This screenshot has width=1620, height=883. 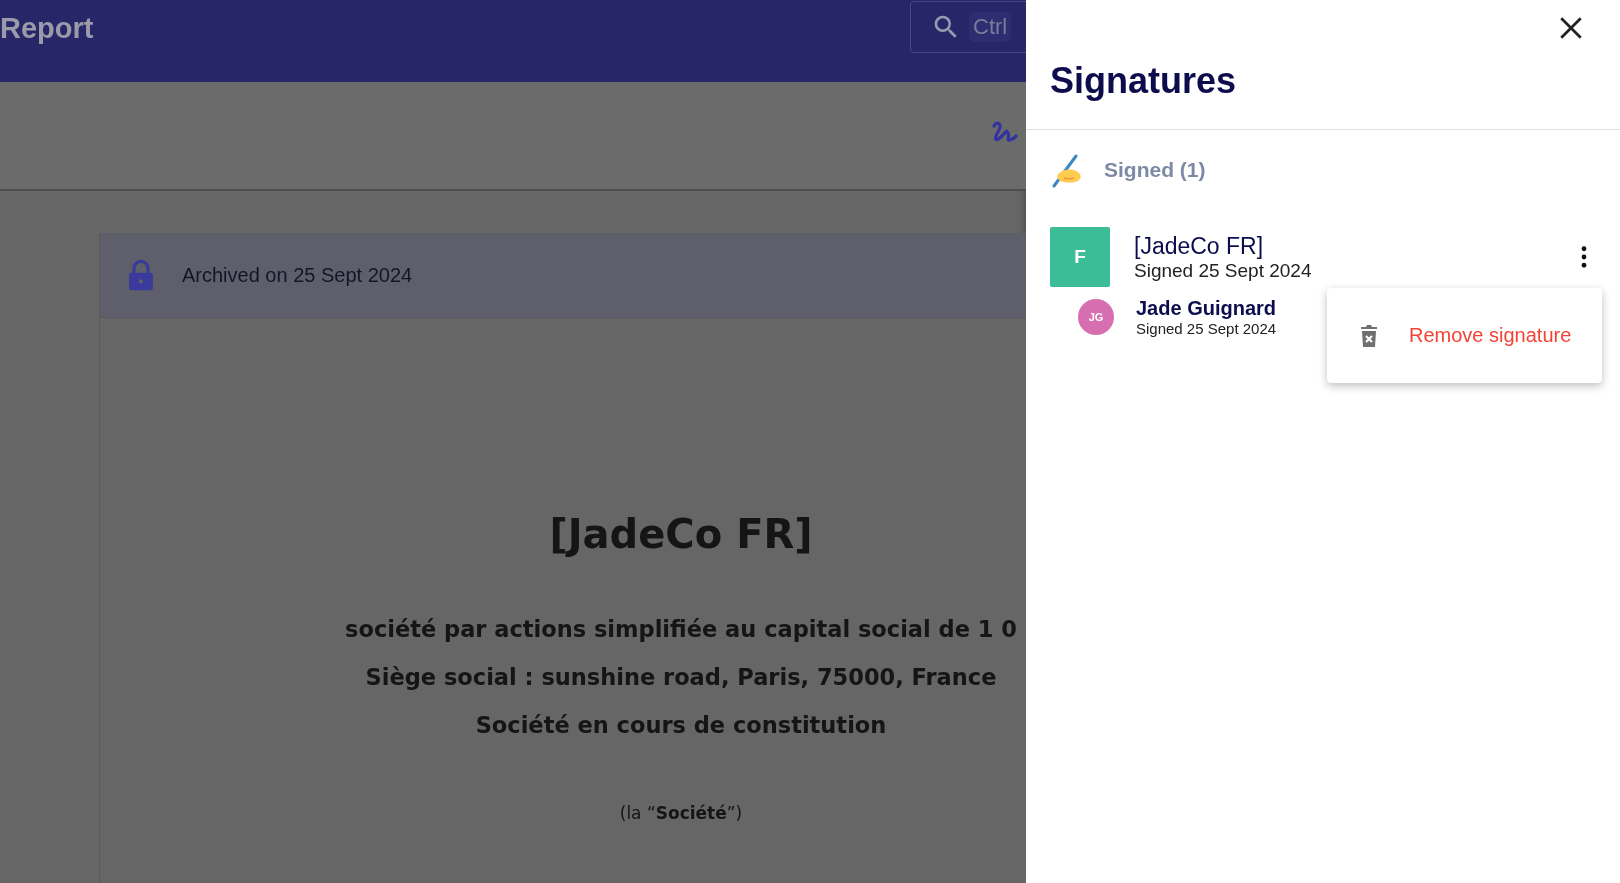 What do you see at coordinates (1369, 335) in the screenshot?
I see `delete-icon` at bounding box center [1369, 335].